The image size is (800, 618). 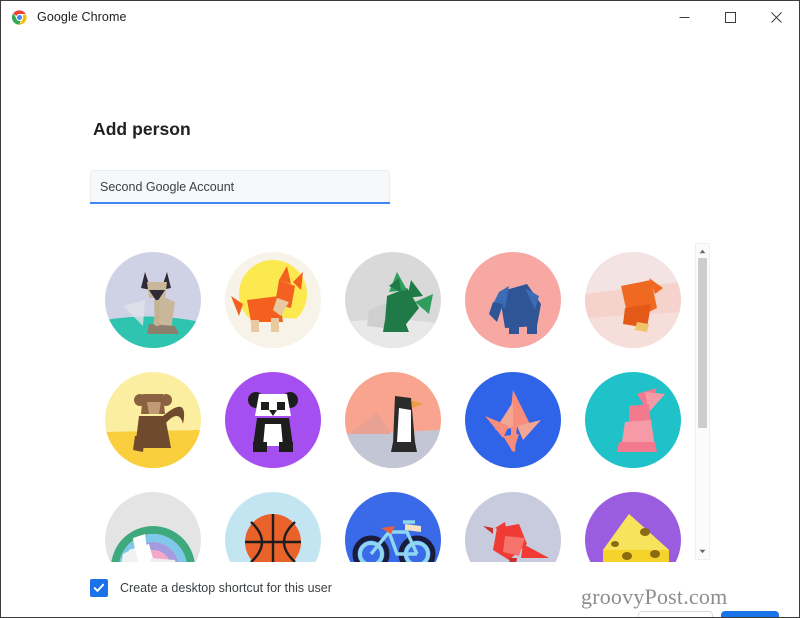 What do you see at coordinates (675, 614) in the screenshot?
I see `cancel-button: Cancel` at bounding box center [675, 614].